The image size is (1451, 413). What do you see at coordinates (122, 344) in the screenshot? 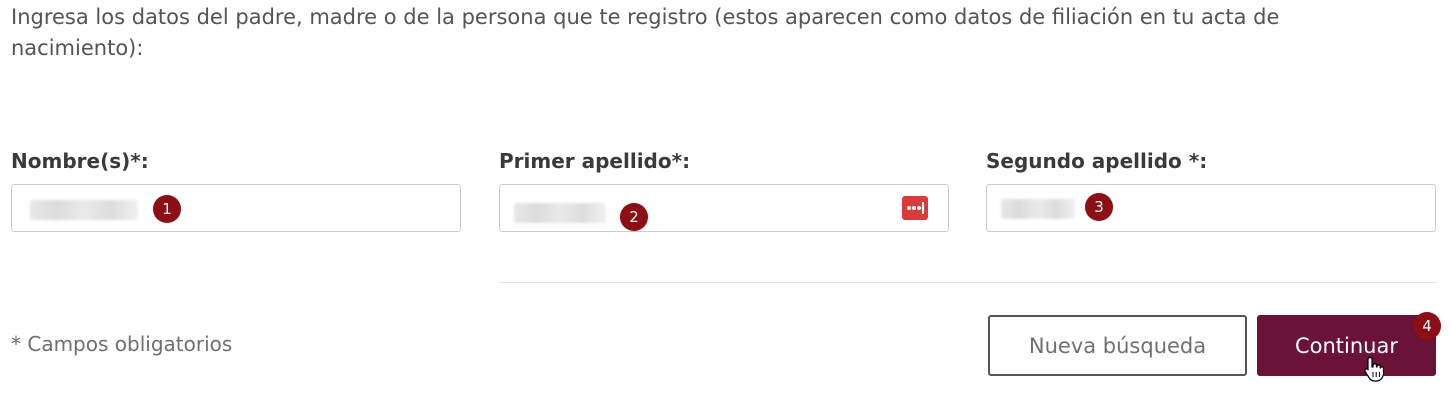
I see `required-fields-note: * Campos obligatorios` at bounding box center [122, 344].